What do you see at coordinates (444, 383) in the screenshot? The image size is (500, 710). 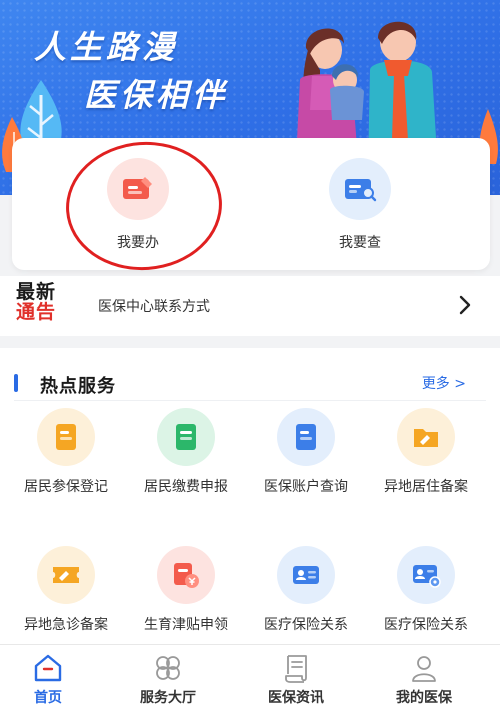 I see `more-link: 更多 >` at bounding box center [444, 383].